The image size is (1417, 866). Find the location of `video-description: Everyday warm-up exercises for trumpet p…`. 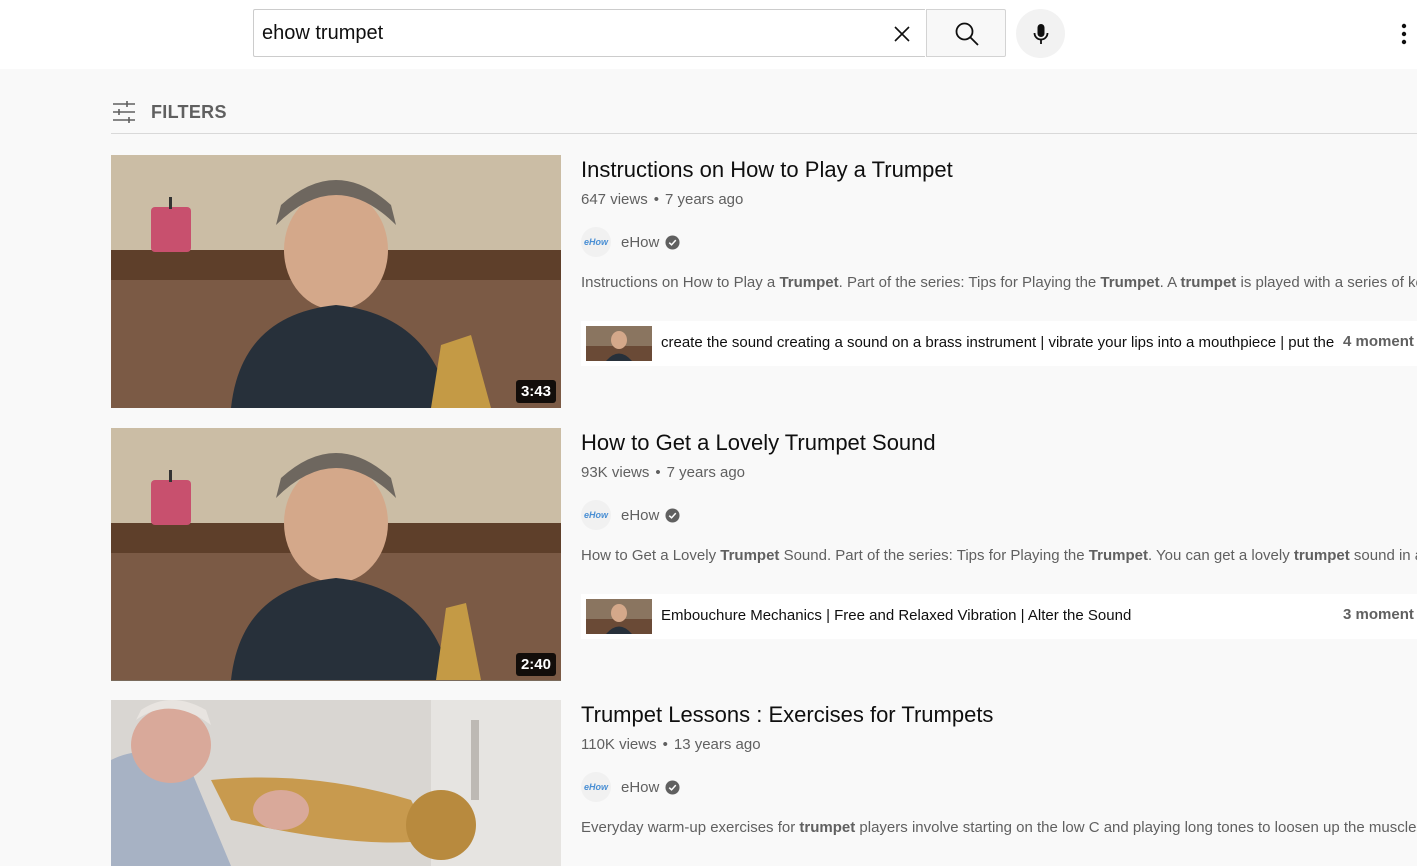

video-description: Everyday warm-up exercises for trumpet p… is located at coordinates (999, 827).